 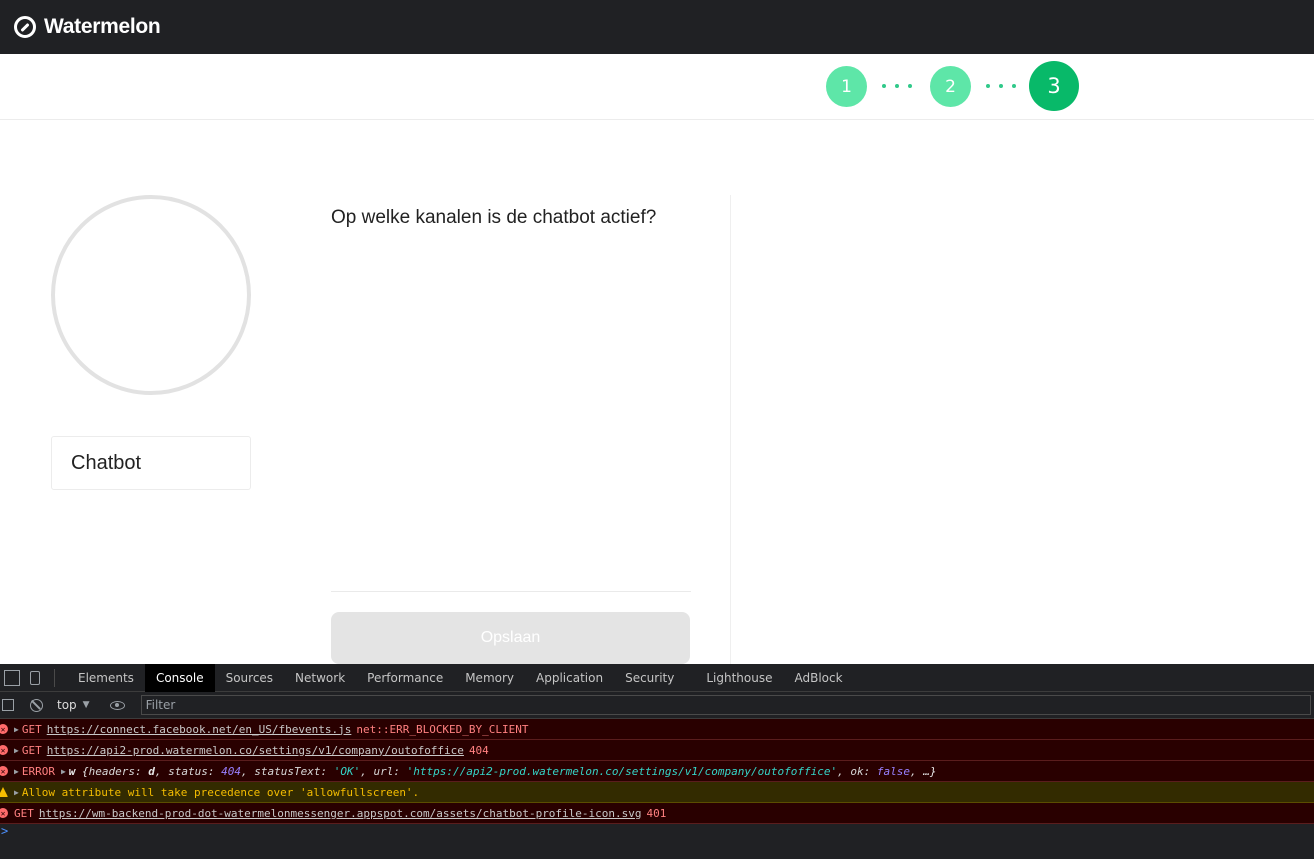 I want to click on expand-object-icon: ▶, so click(x=63, y=771).